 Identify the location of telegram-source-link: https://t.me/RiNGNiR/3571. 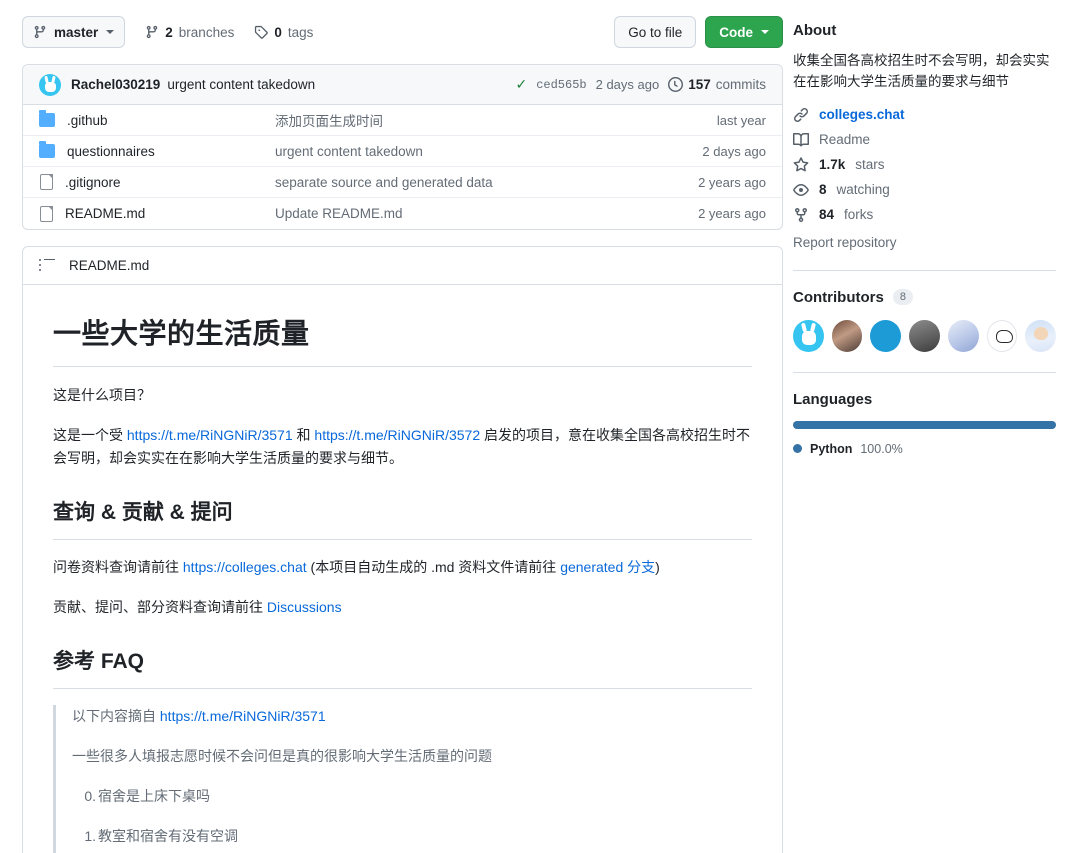
(243, 716).